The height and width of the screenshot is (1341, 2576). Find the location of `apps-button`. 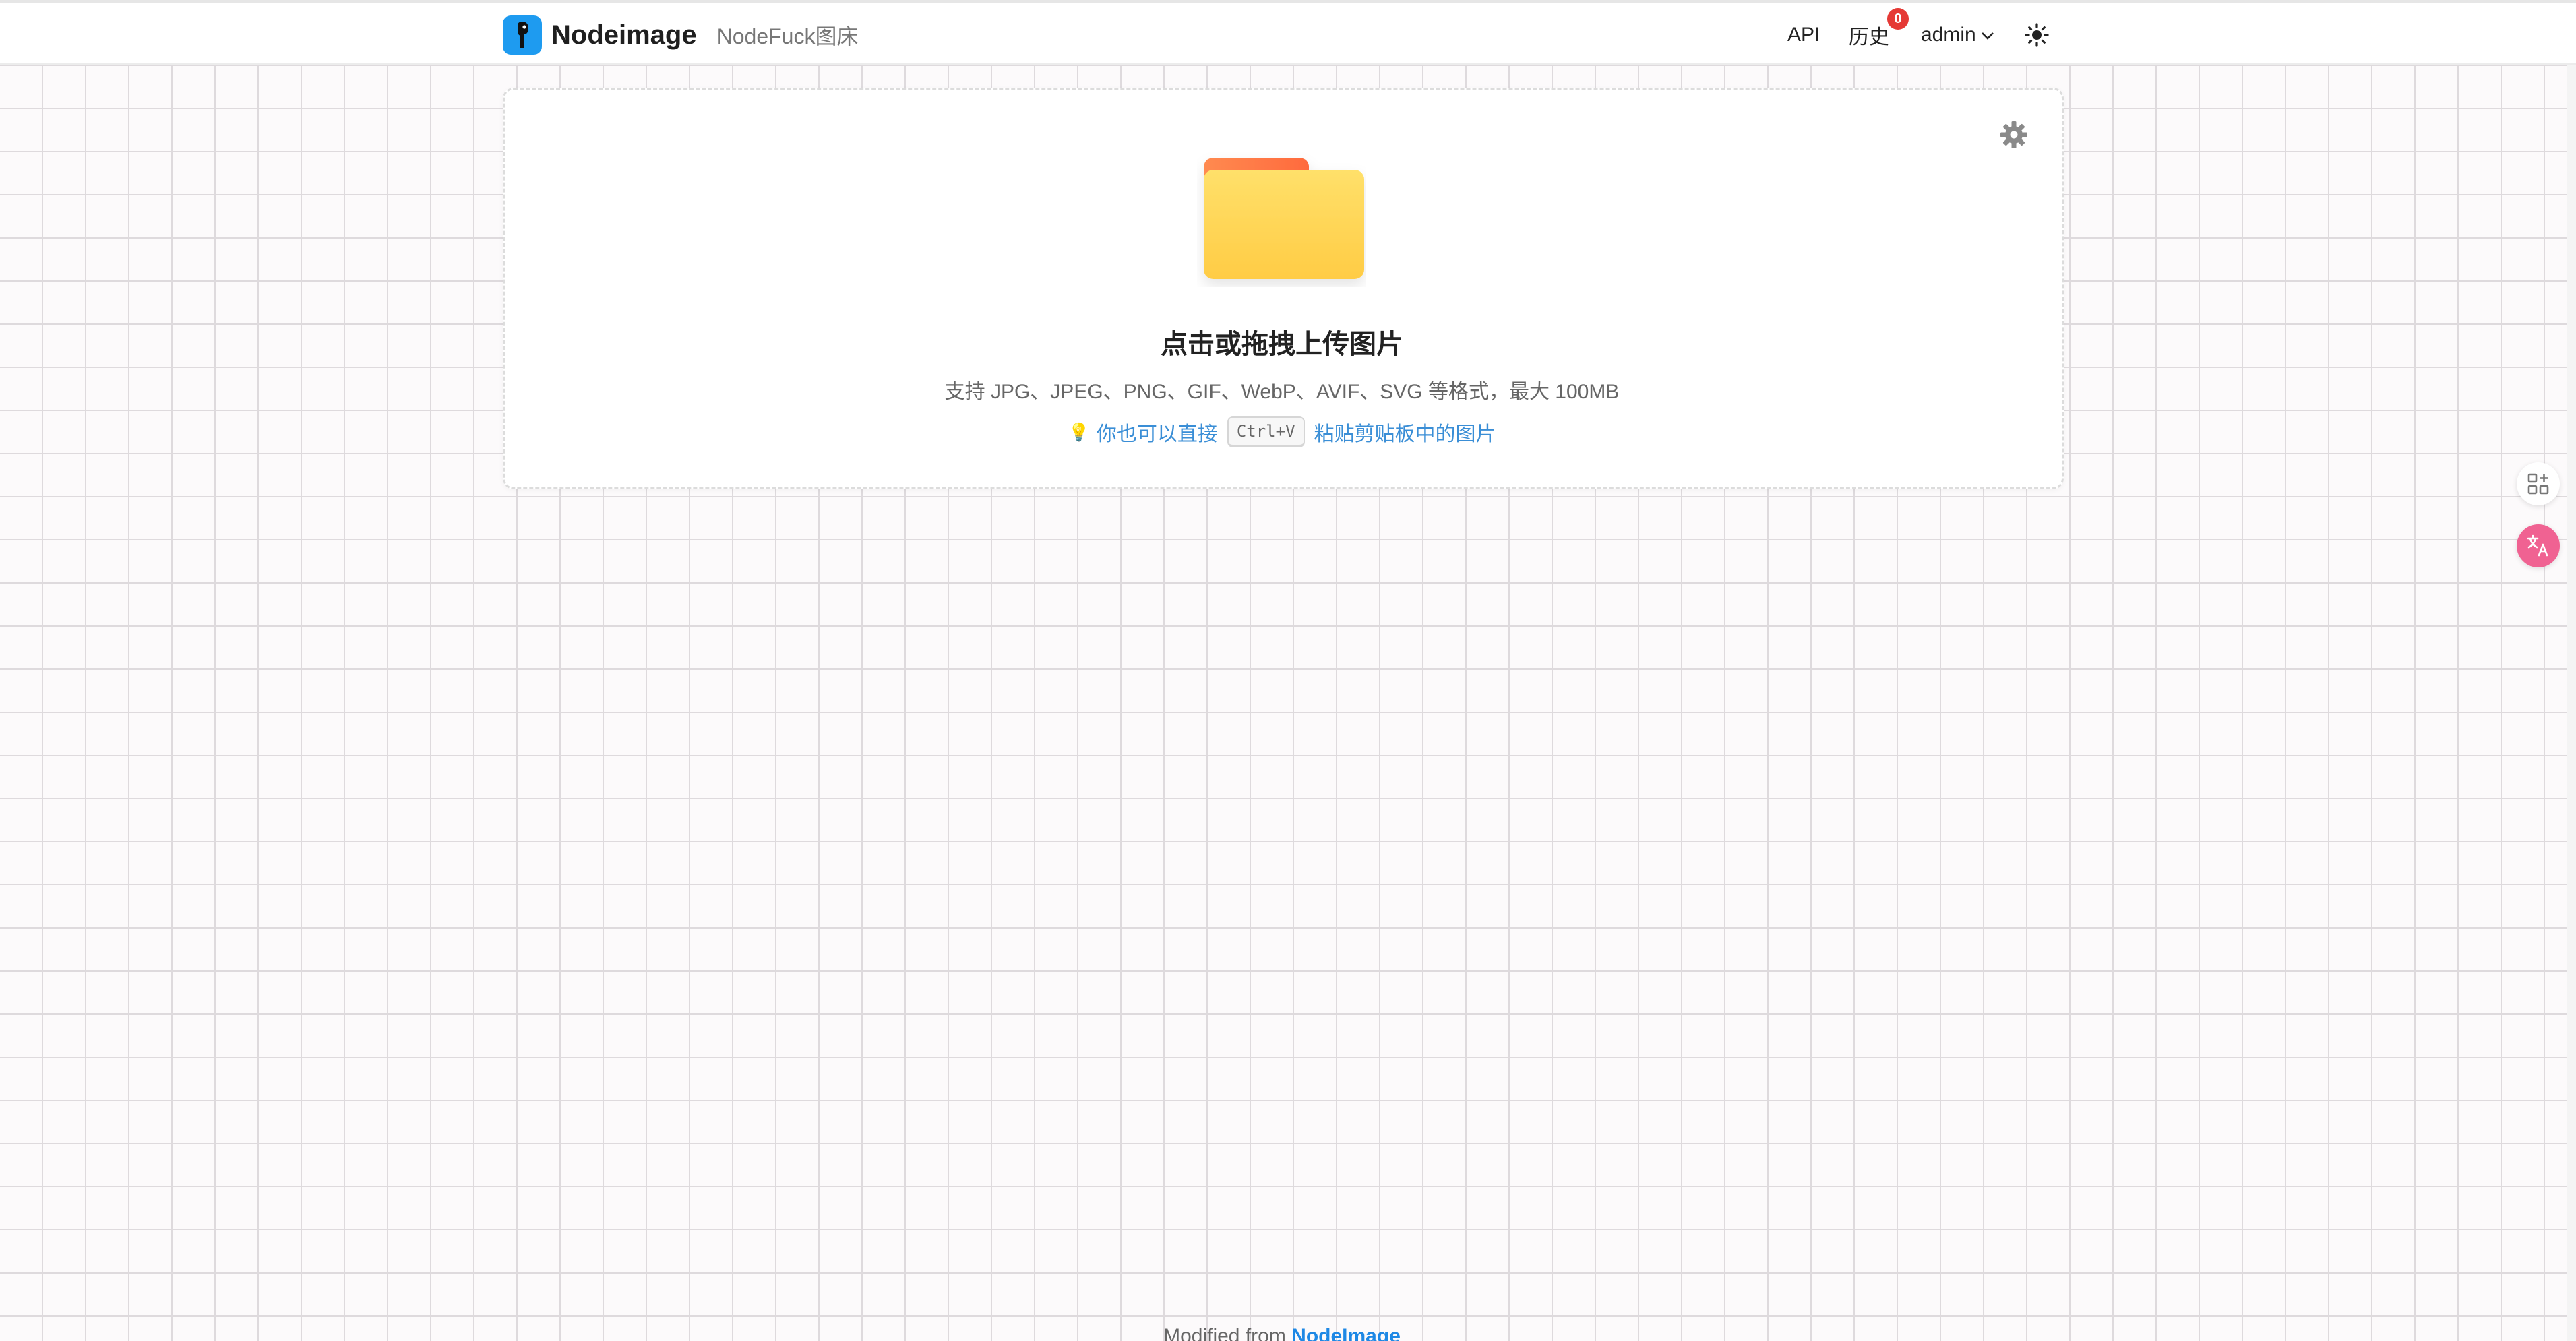

apps-button is located at coordinates (2539, 484).